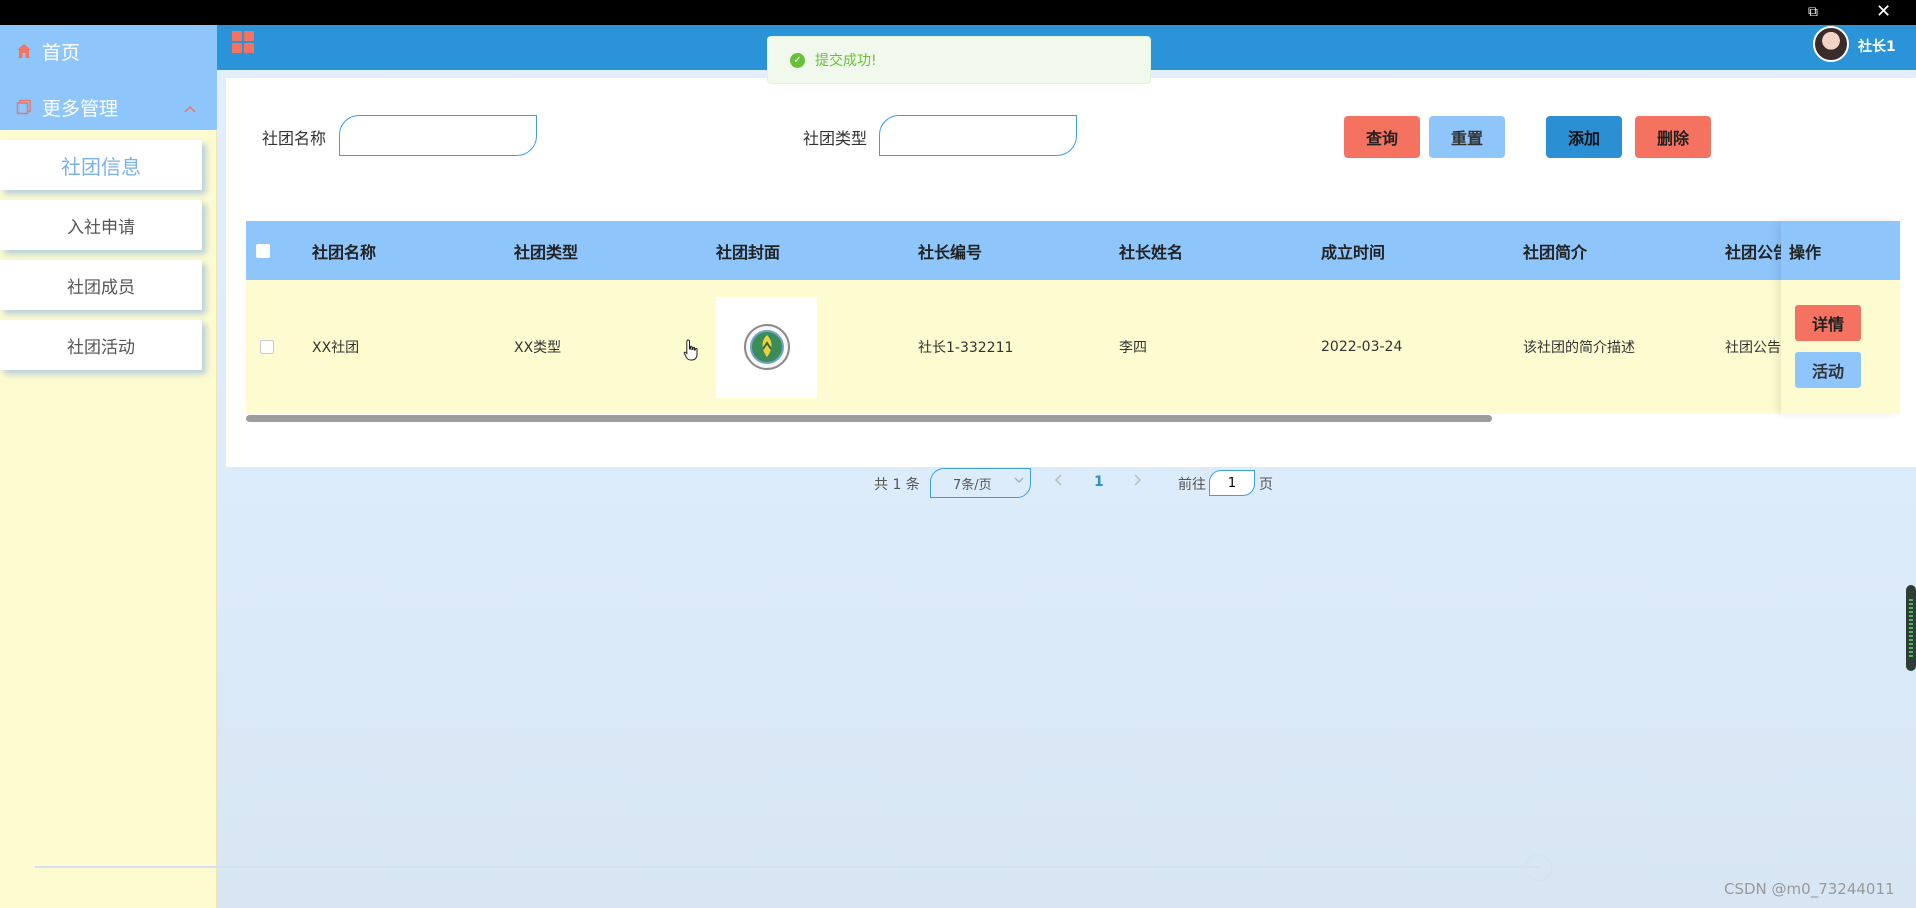 The image size is (1916, 908). Describe the element at coordinates (263, 250) in the screenshot. I see `select-all-checkbox` at that location.